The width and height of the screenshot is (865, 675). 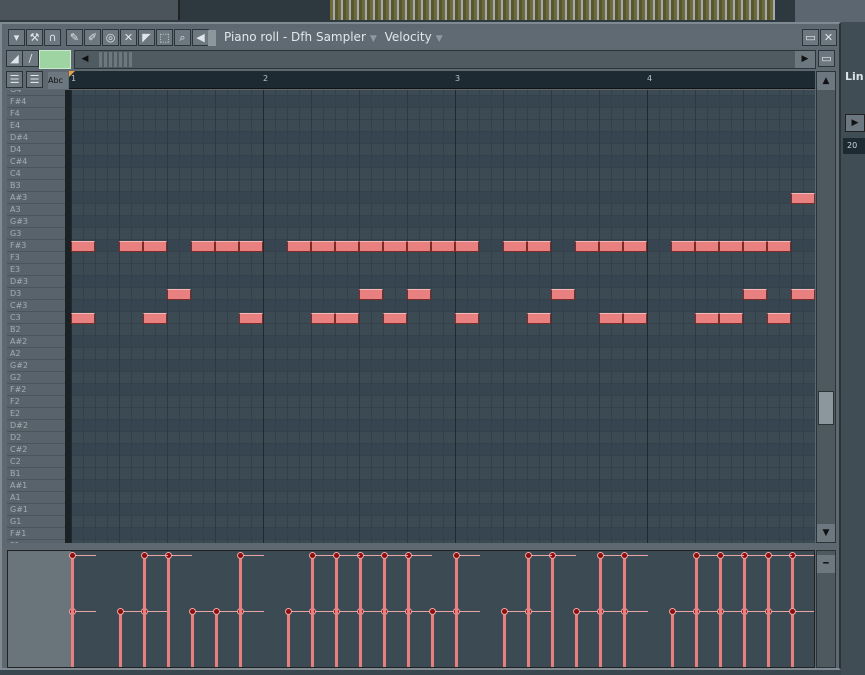 I want to click on scroll-thumb, so click(x=826, y=407).